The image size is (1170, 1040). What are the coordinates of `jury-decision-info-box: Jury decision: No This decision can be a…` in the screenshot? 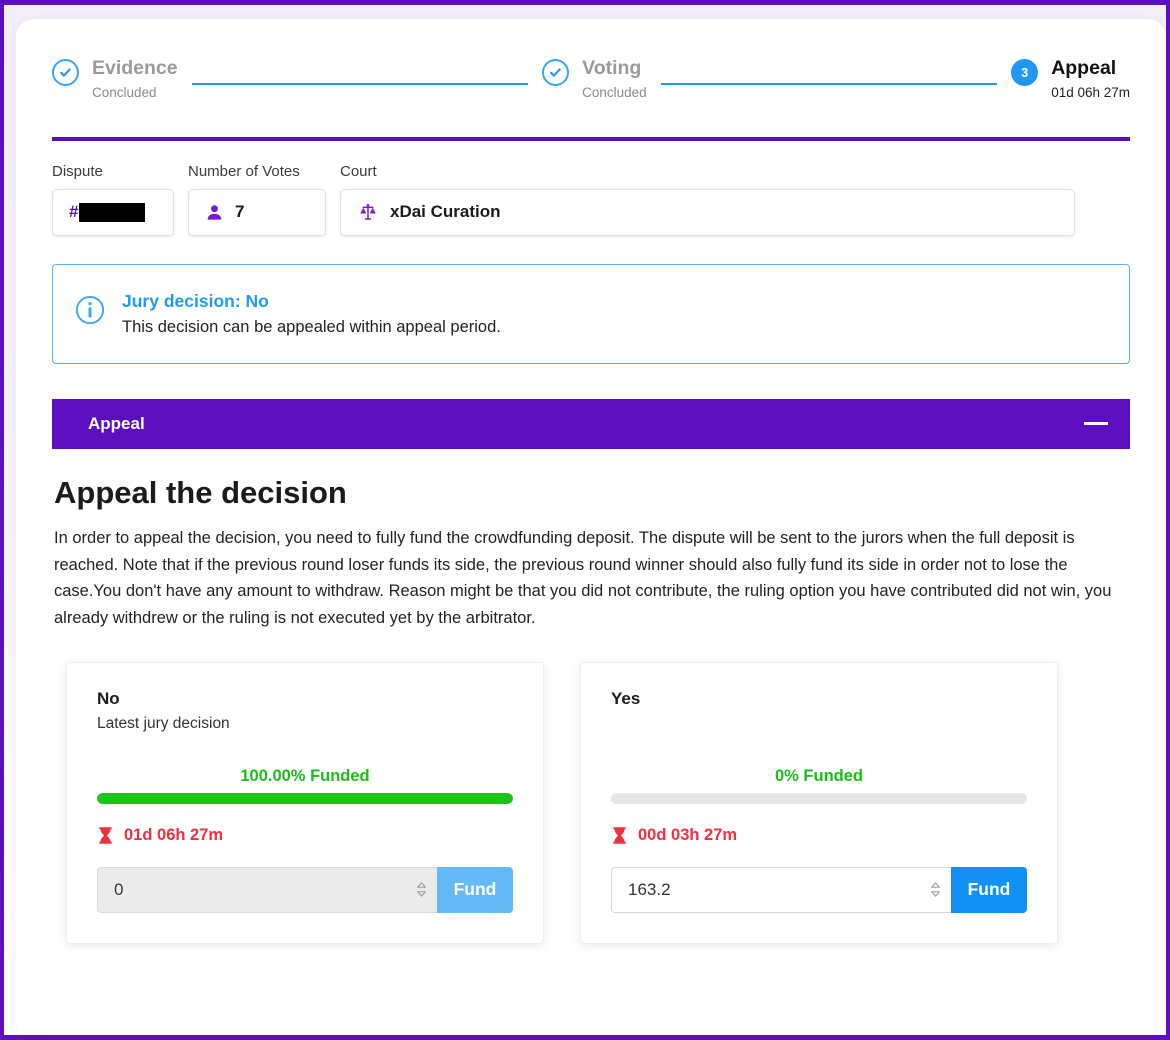 It's located at (591, 313).